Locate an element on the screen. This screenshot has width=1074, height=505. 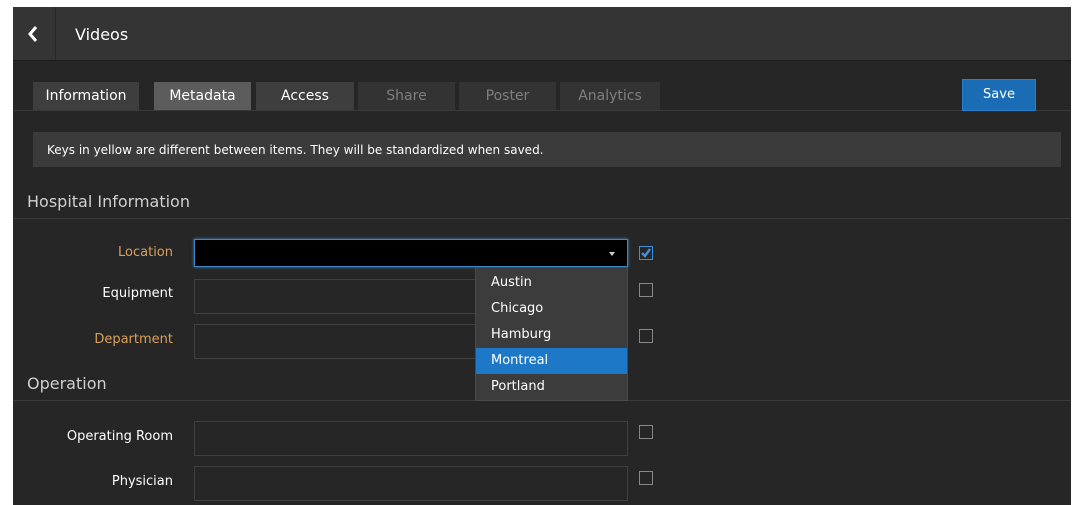
dropdown-option-montreal: Montreal is located at coordinates (551, 361).